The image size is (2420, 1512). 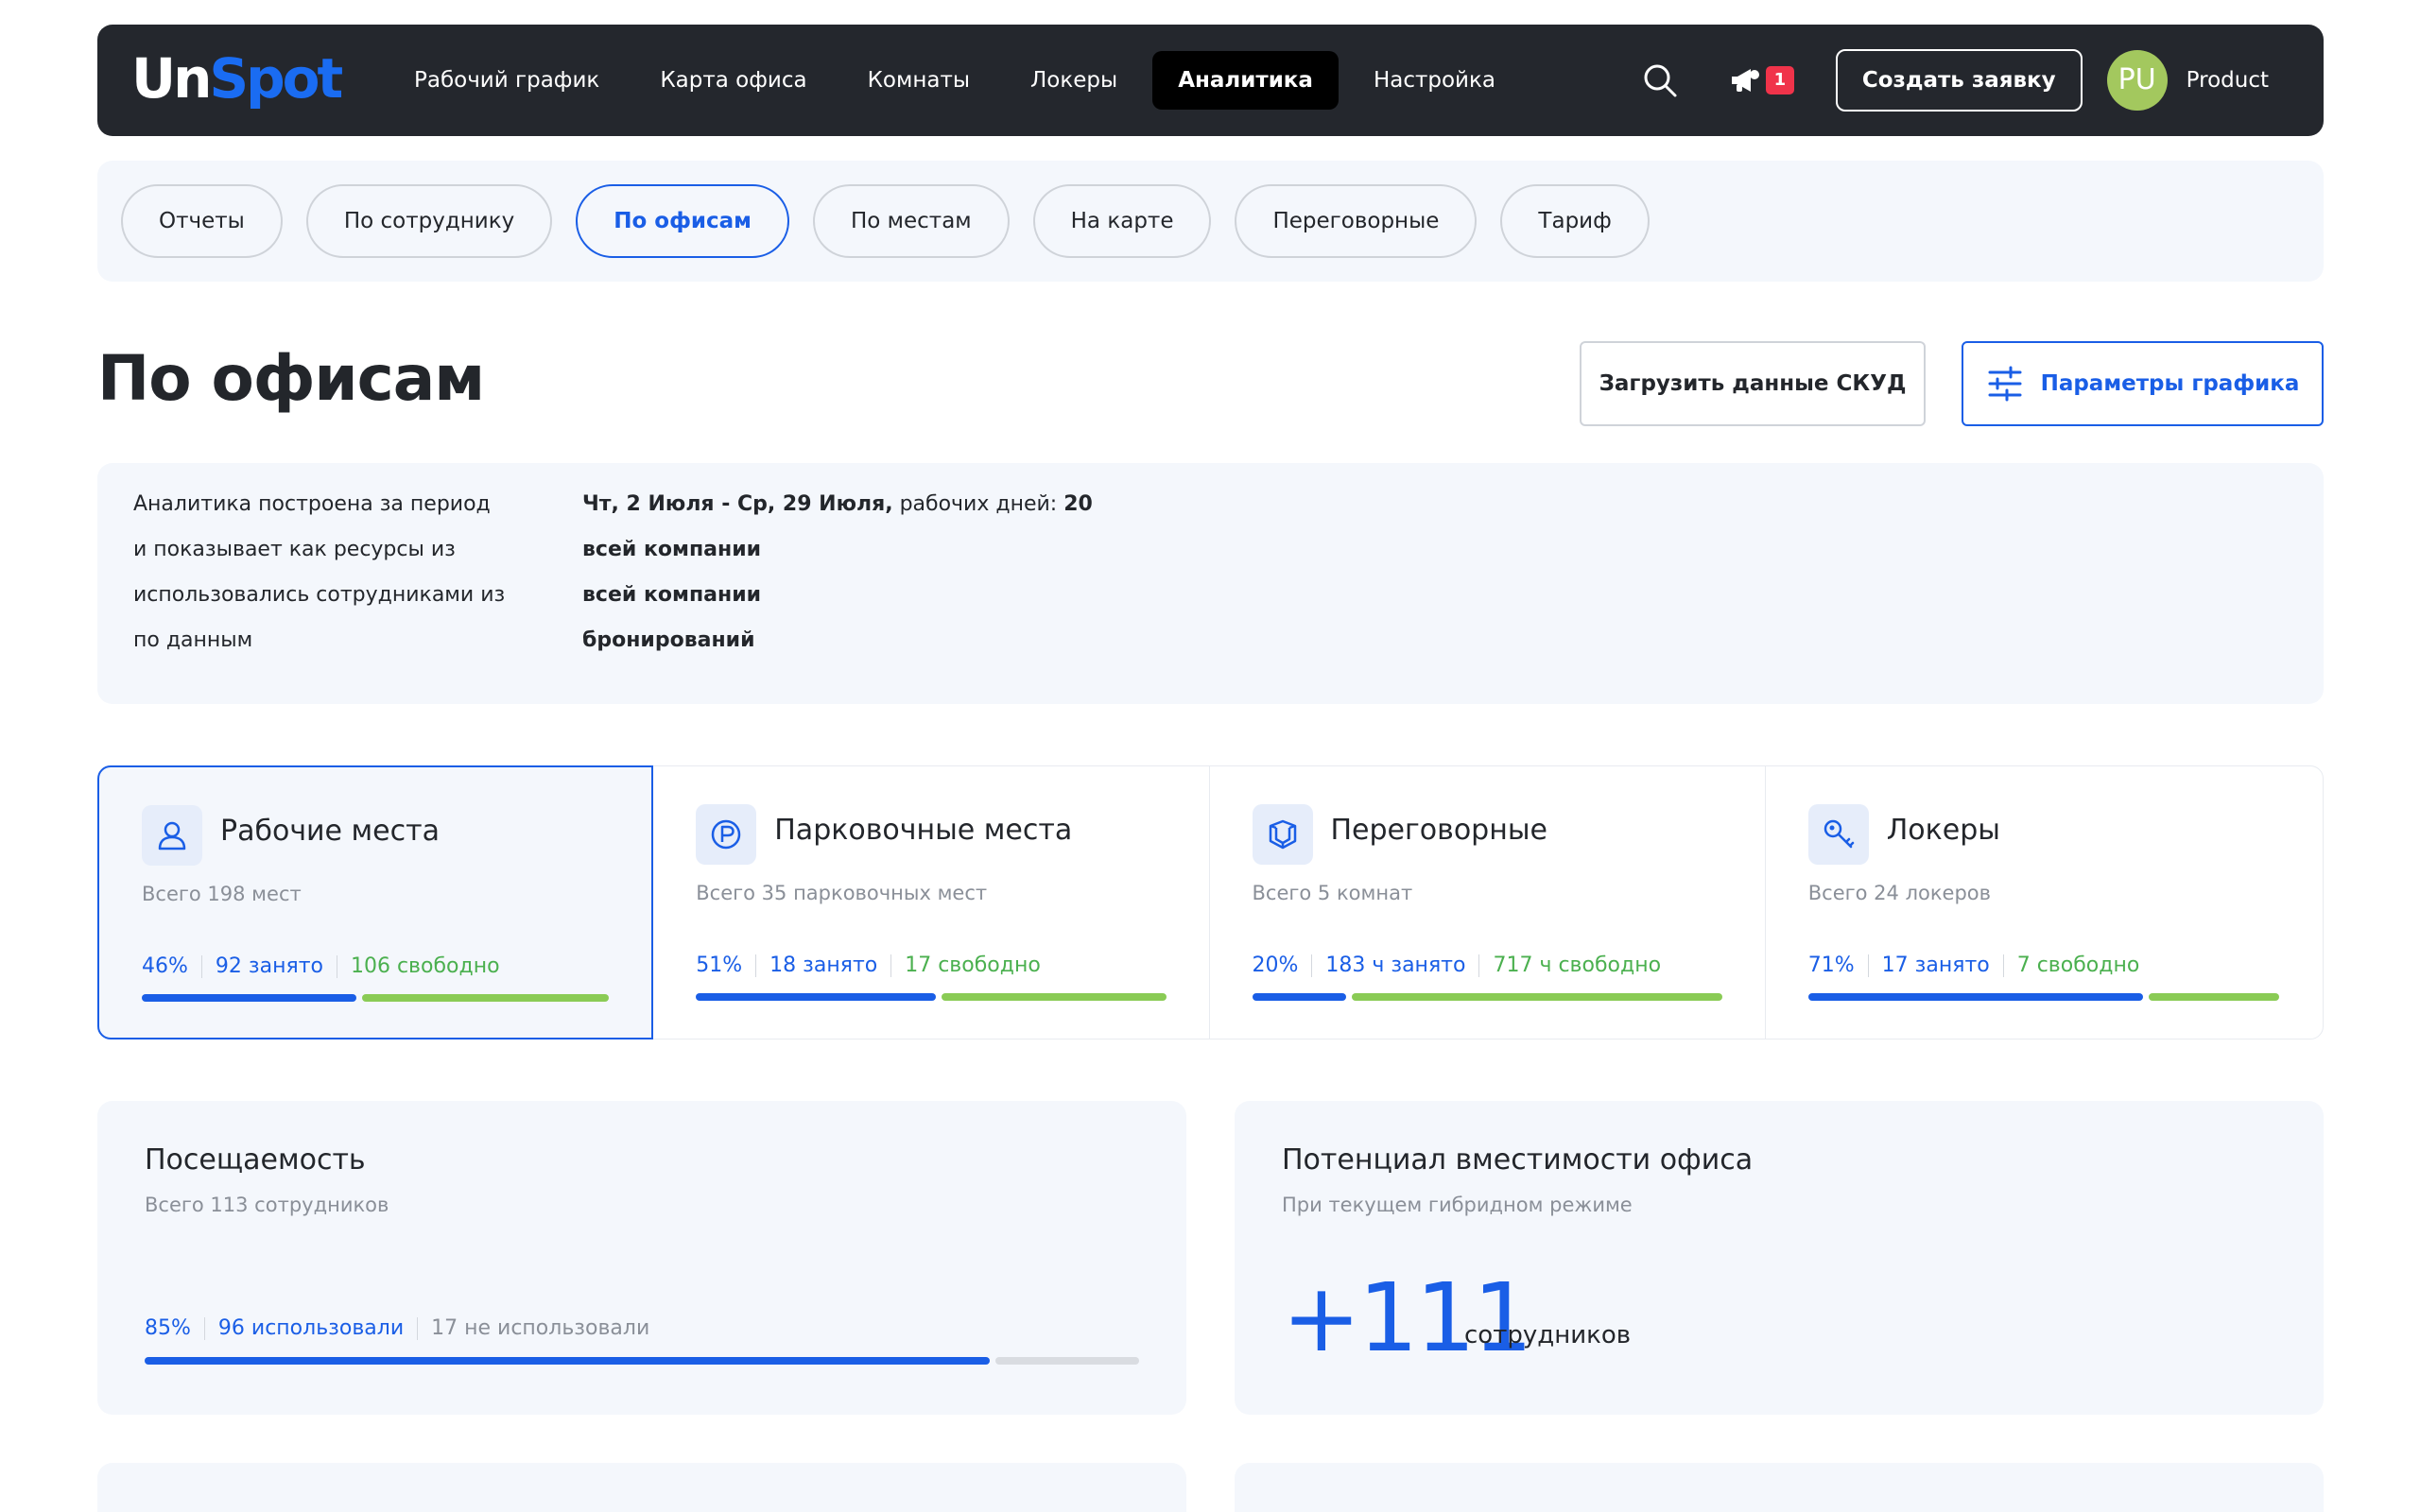 I want to click on source-value-text: бронирований, so click(x=668, y=640).